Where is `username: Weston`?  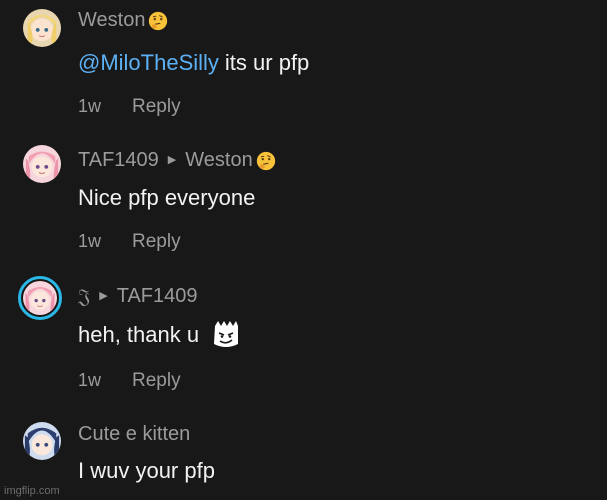 username: Weston is located at coordinates (111, 20).